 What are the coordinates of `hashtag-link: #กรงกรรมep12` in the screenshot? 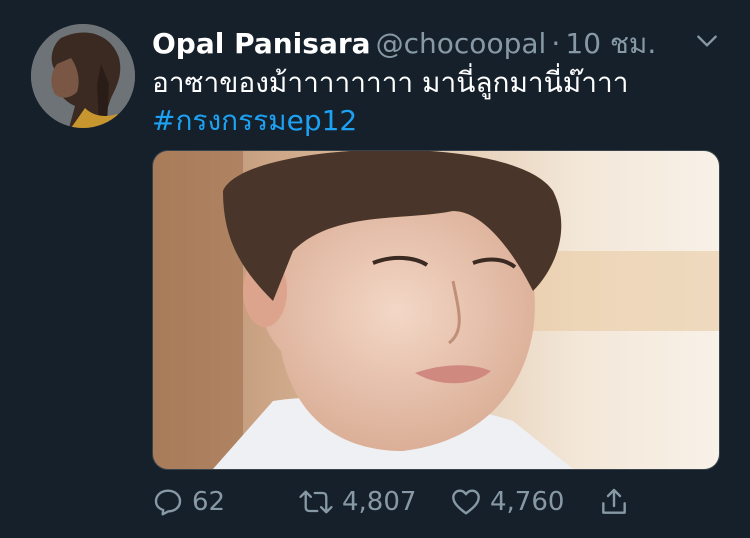 It's located at (390, 121).